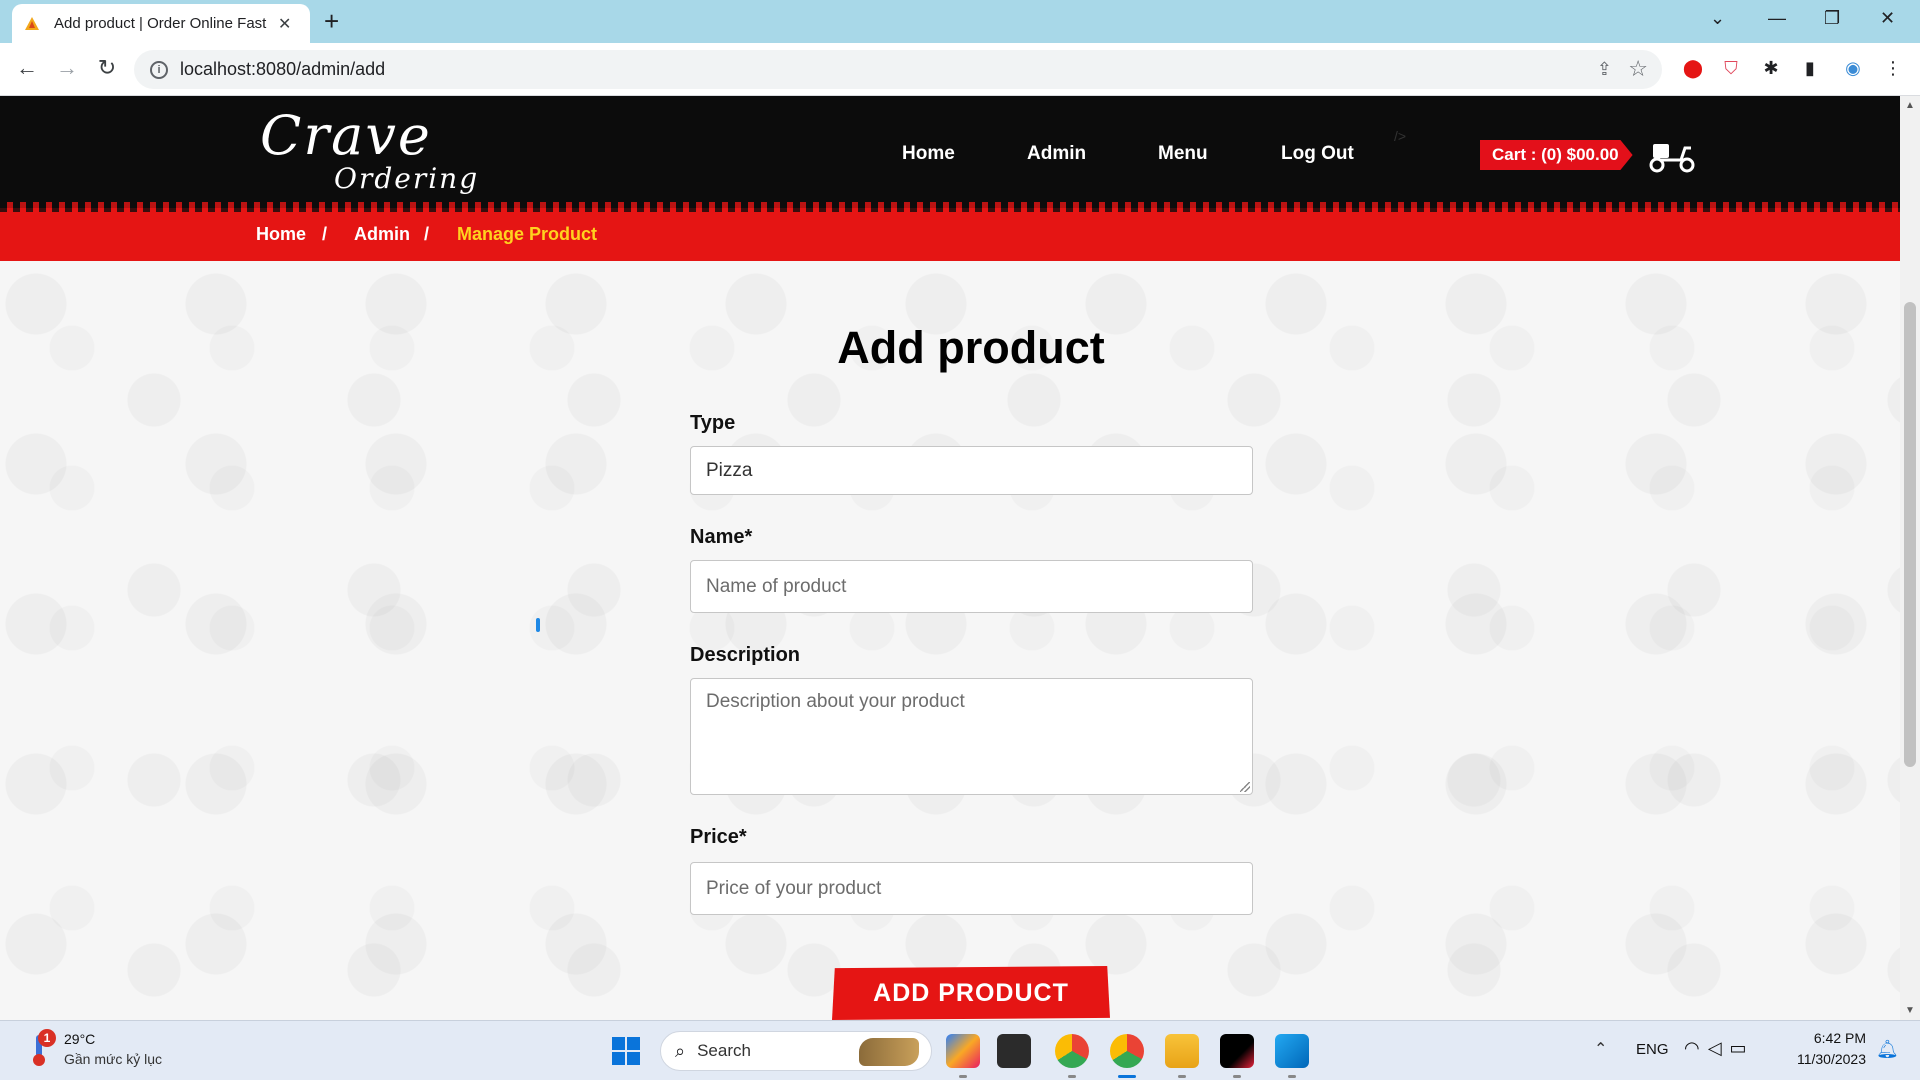 This screenshot has height=1080, width=1920. What do you see at coordinates (1719, 1048) in the screenshot?
I see `tray-wifi-volume-battery-icon: ◠◁▭` at bounding box center [1719, 1048].